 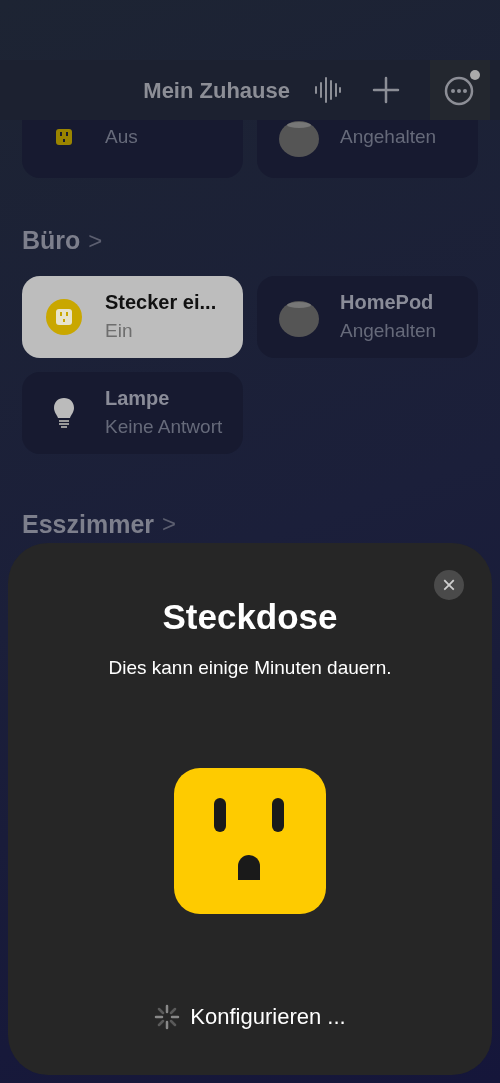 I want to click on accessory-name: Lampe, so click(x=138, y=399).